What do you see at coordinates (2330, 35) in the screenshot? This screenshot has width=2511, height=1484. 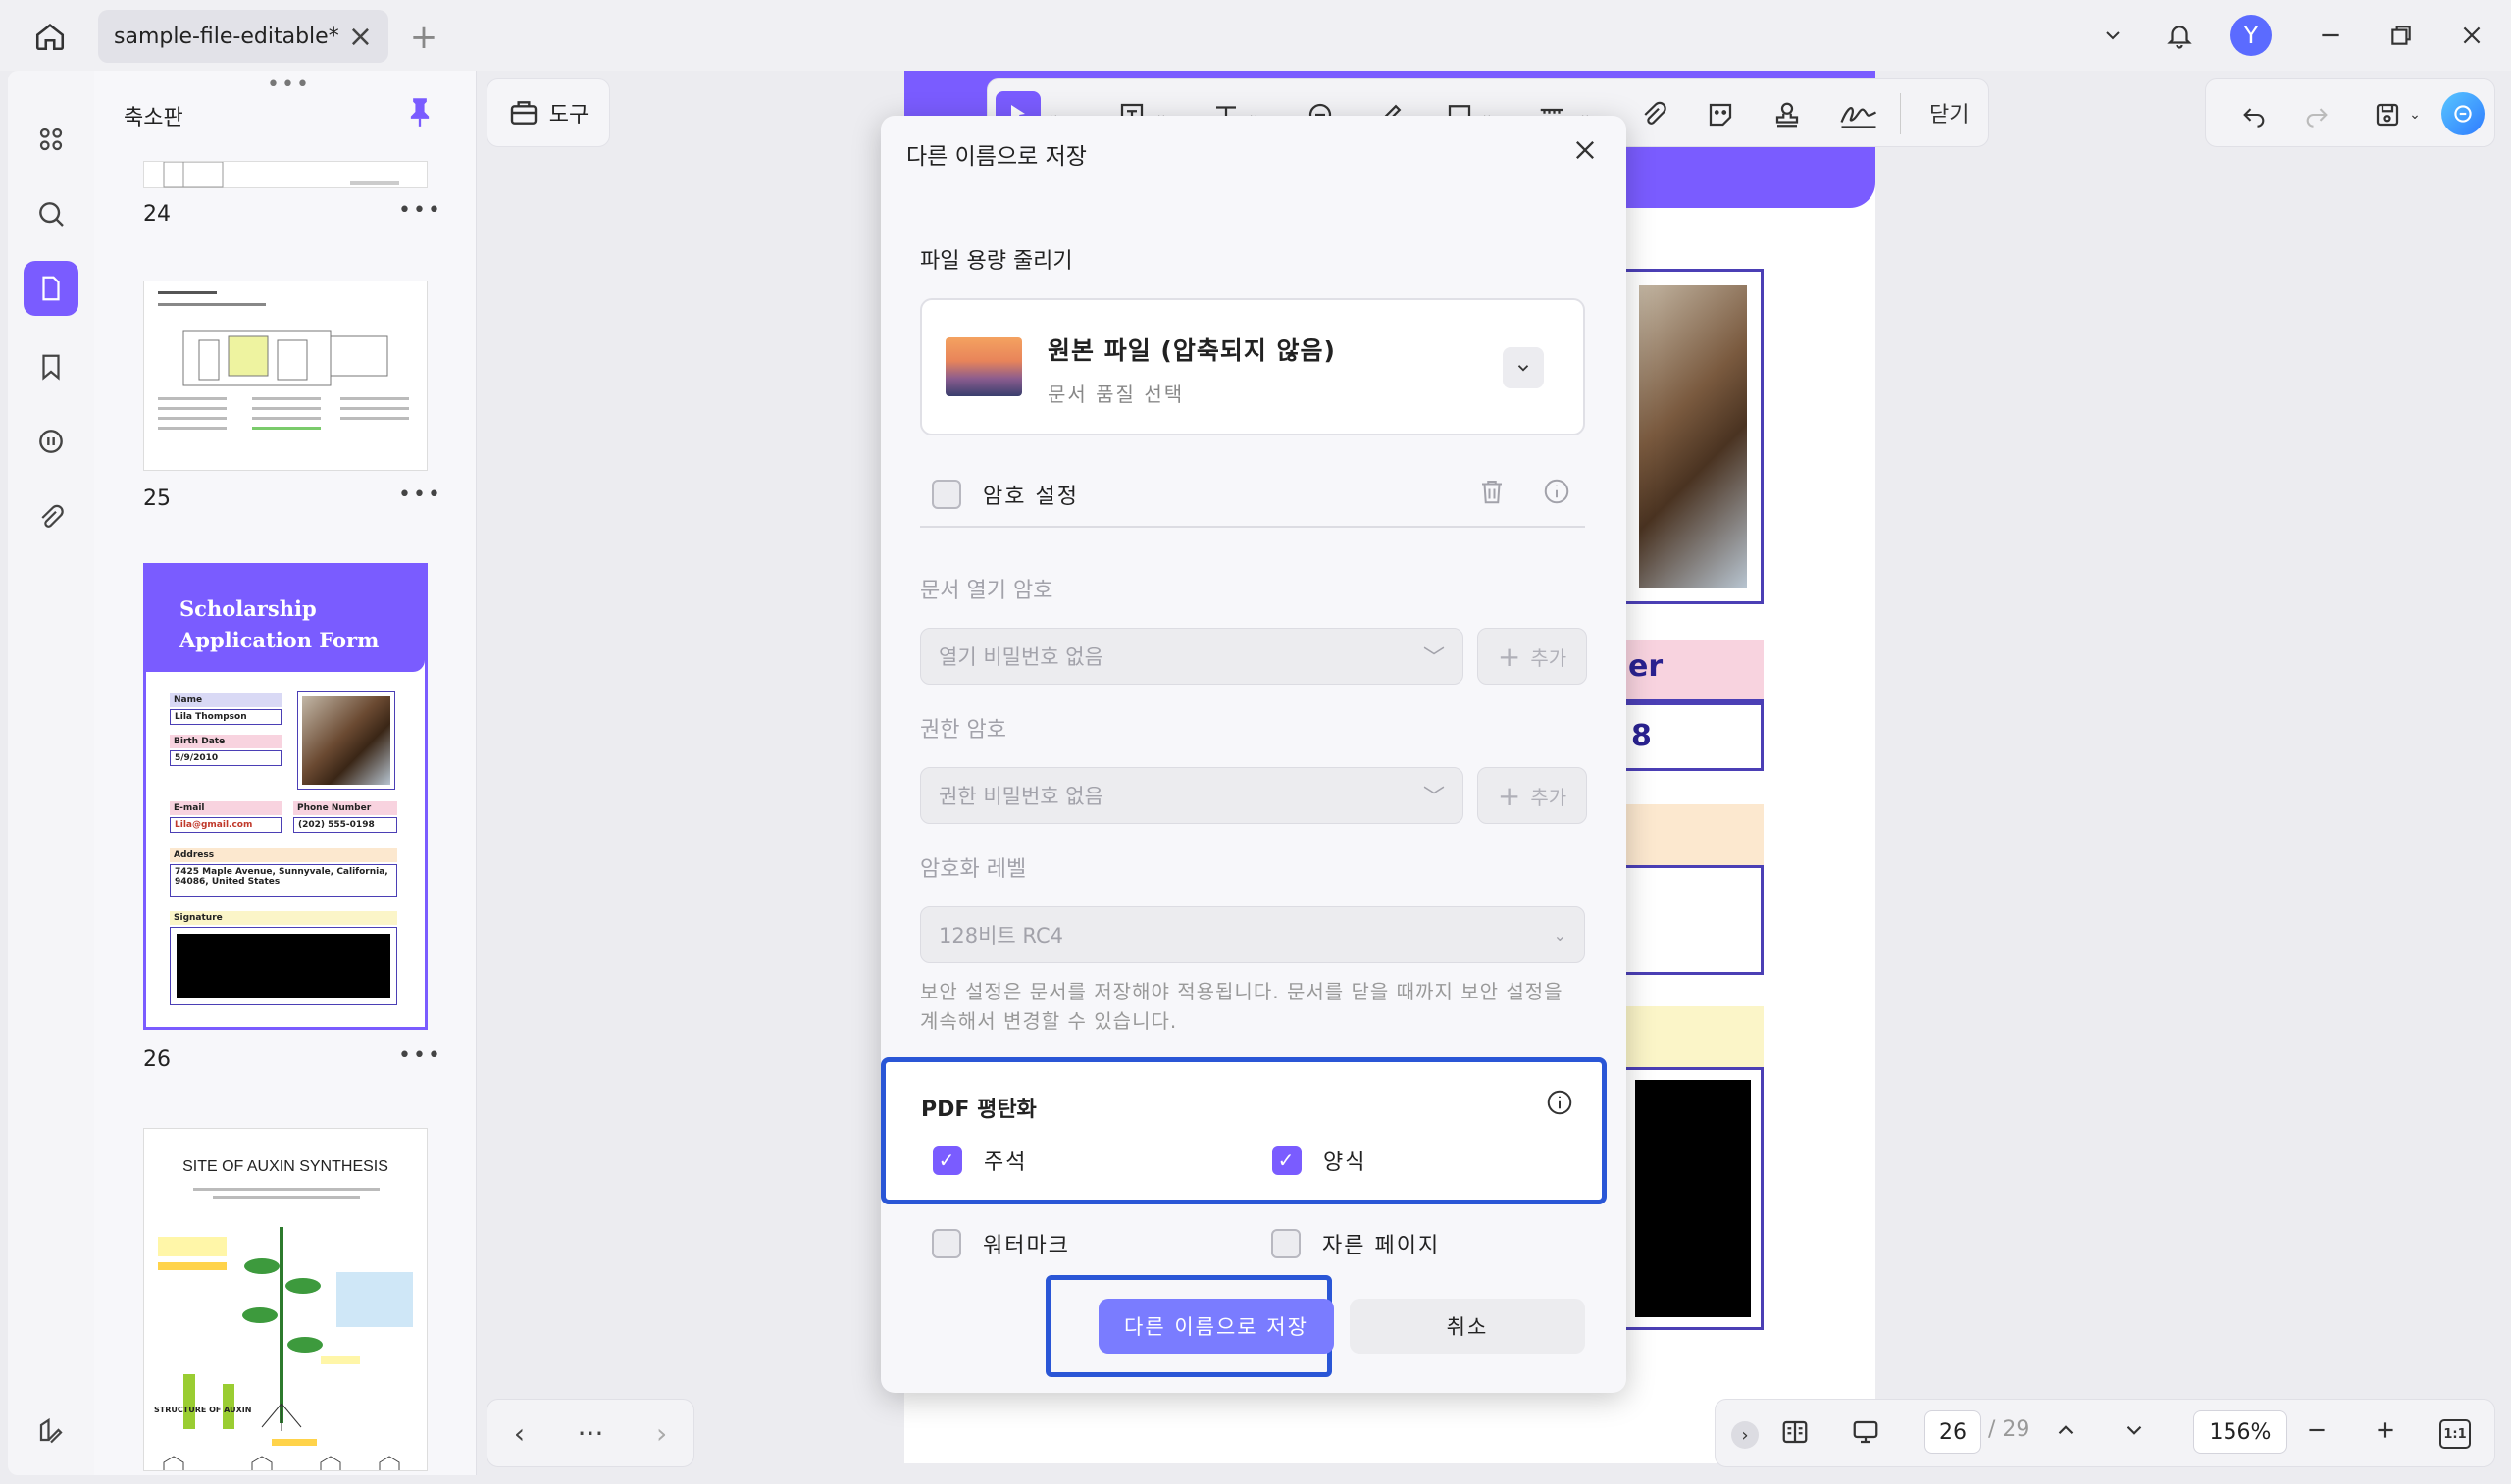 I see `minimize-icon` at bounding box center [2330, 35].